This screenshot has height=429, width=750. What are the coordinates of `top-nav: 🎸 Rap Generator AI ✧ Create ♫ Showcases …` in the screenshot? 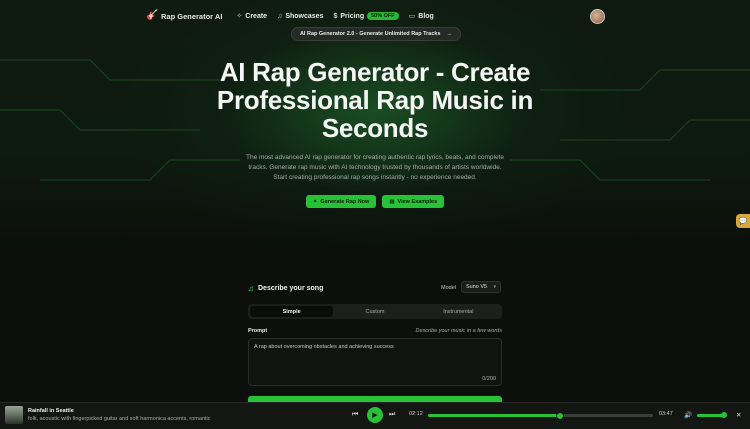 It's located at (295, 16).